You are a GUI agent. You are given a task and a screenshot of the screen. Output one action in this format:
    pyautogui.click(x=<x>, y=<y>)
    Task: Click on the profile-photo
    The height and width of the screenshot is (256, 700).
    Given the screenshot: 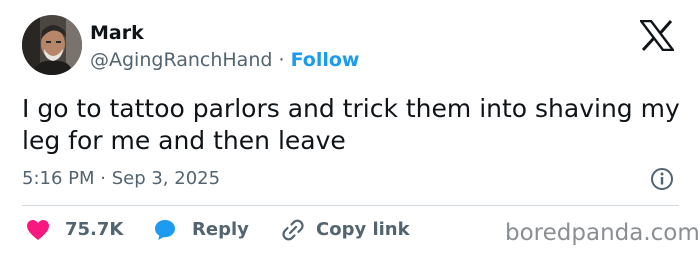 What is the action you would take?
    pyautogui.click(x=52, y=45)
    